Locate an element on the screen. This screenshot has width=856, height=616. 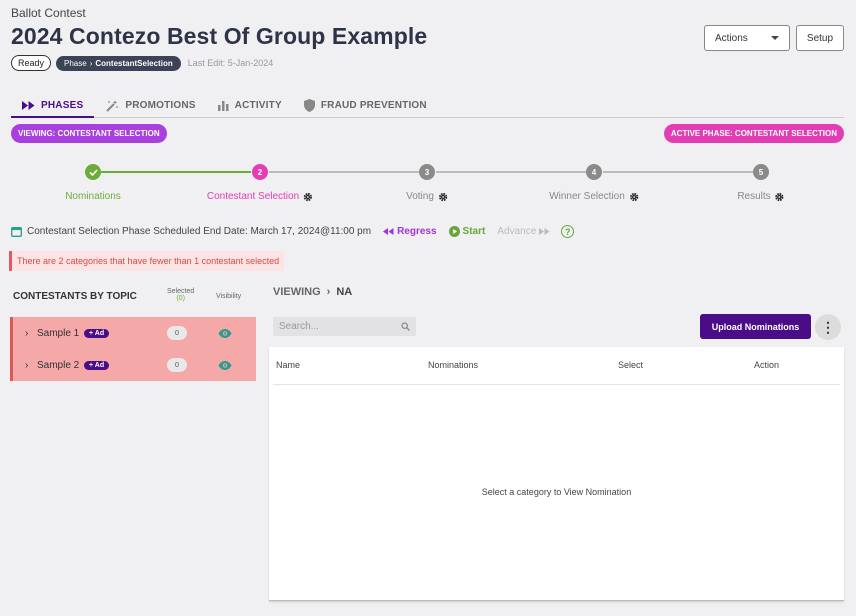
column-header-action: Action is located at coordinates (766, 365).